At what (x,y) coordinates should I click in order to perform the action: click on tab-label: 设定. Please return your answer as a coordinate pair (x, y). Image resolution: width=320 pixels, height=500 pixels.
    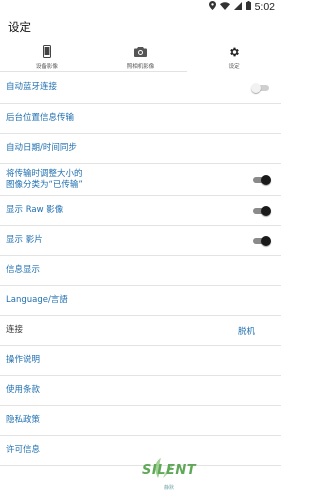
    Looking at the image, I should click on (234, 67).